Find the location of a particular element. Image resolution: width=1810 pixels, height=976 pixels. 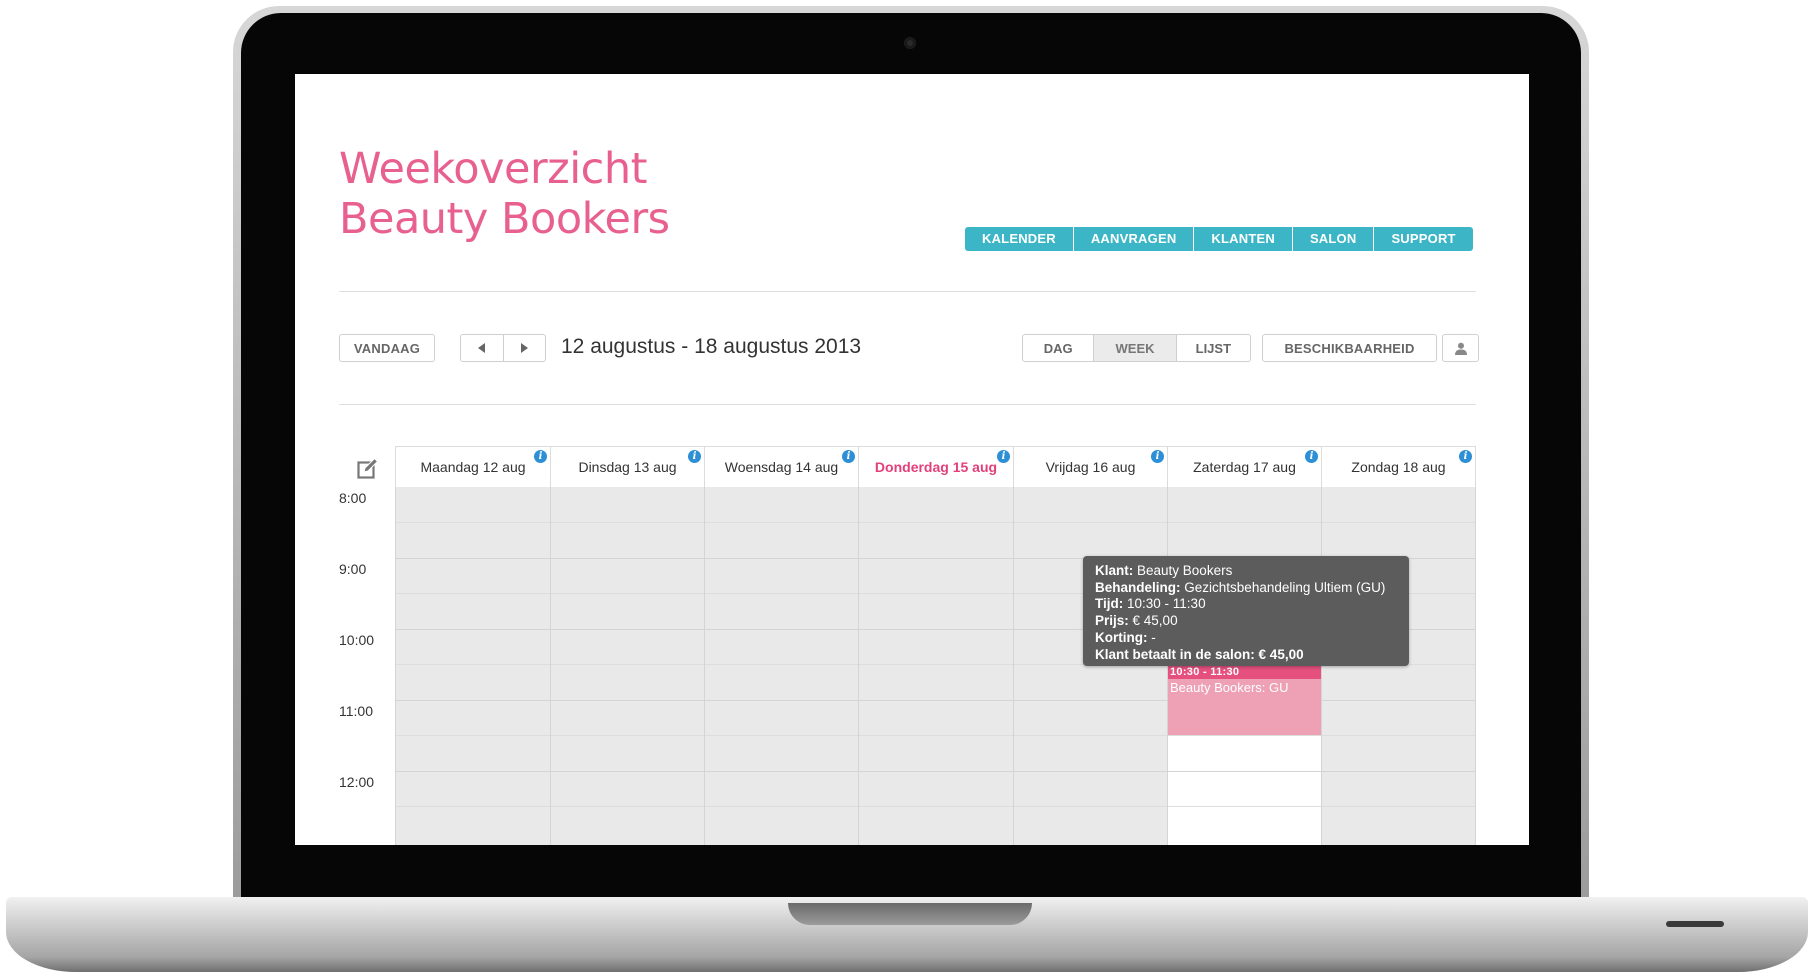

triangle-right-icon is located at coordinates (525, 348).